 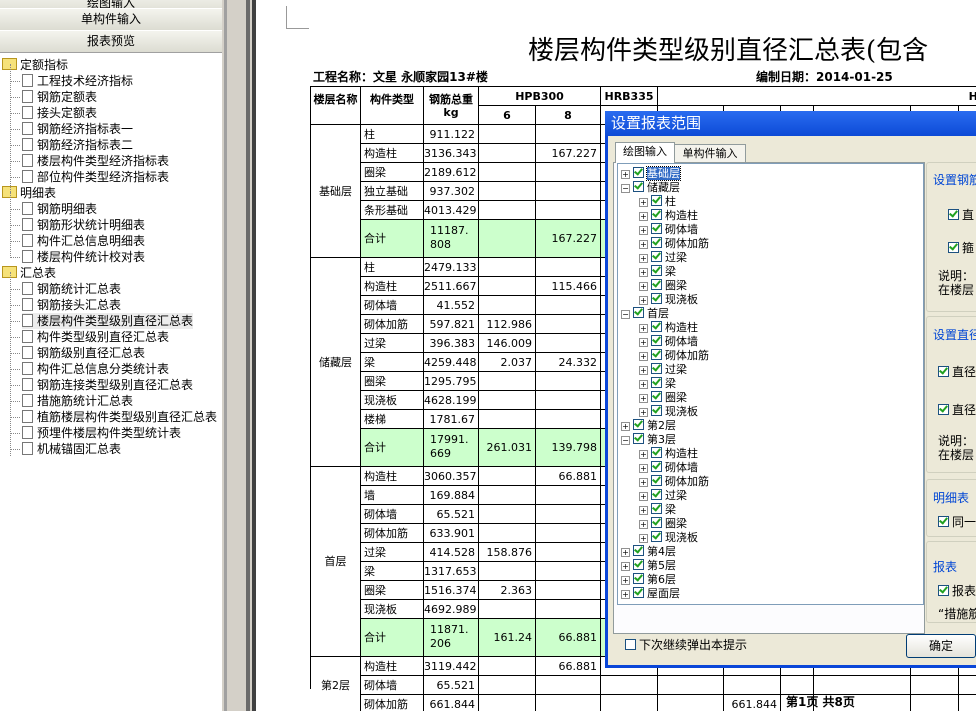 I want to click on tree-folder: 定额指标, so click(x=35, y=65).